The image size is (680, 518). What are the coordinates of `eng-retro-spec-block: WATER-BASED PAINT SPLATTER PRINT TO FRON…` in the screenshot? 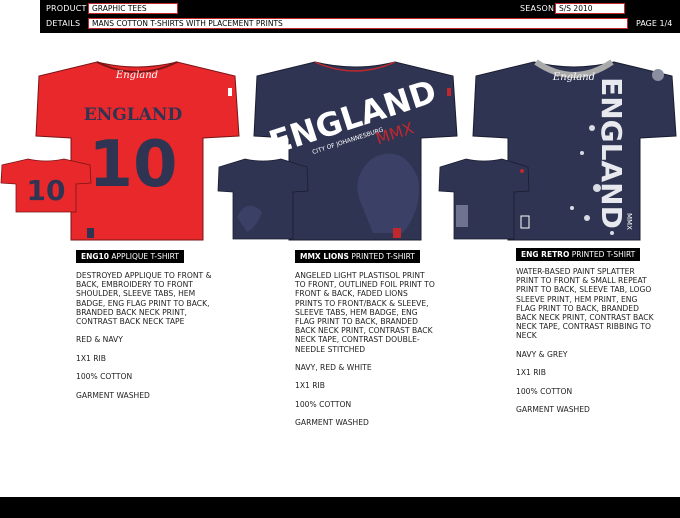 It's located at (586, 345).